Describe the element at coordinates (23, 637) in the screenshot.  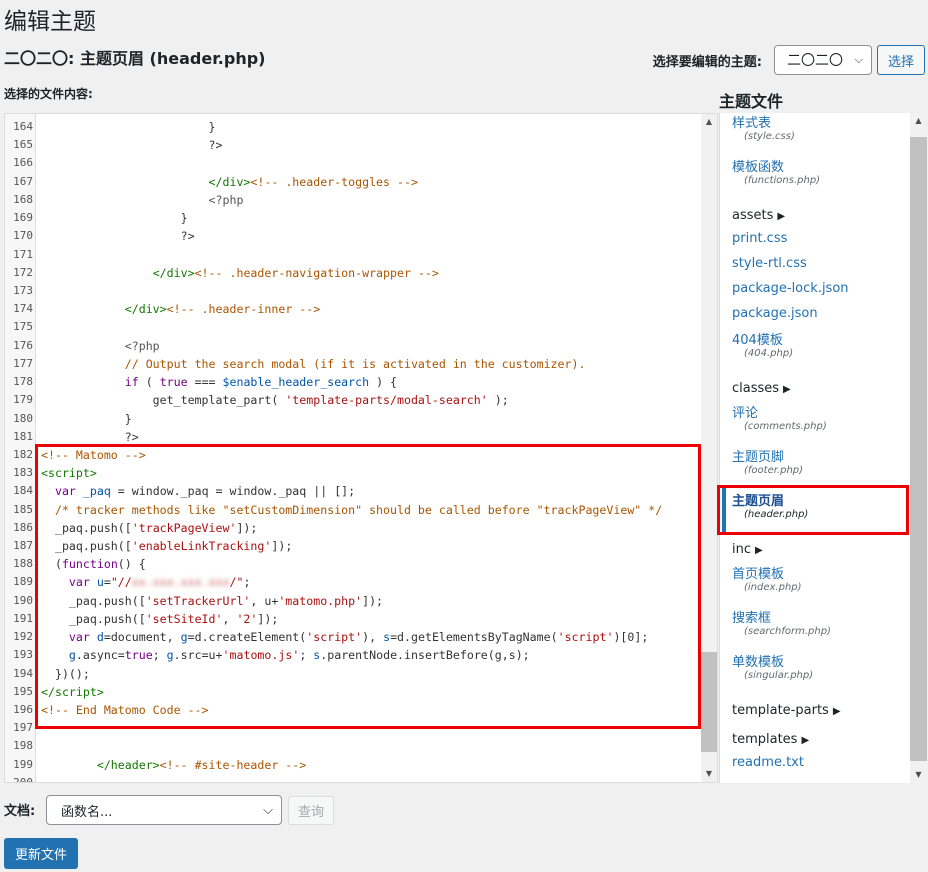
I see `line-number: 192` at that location.